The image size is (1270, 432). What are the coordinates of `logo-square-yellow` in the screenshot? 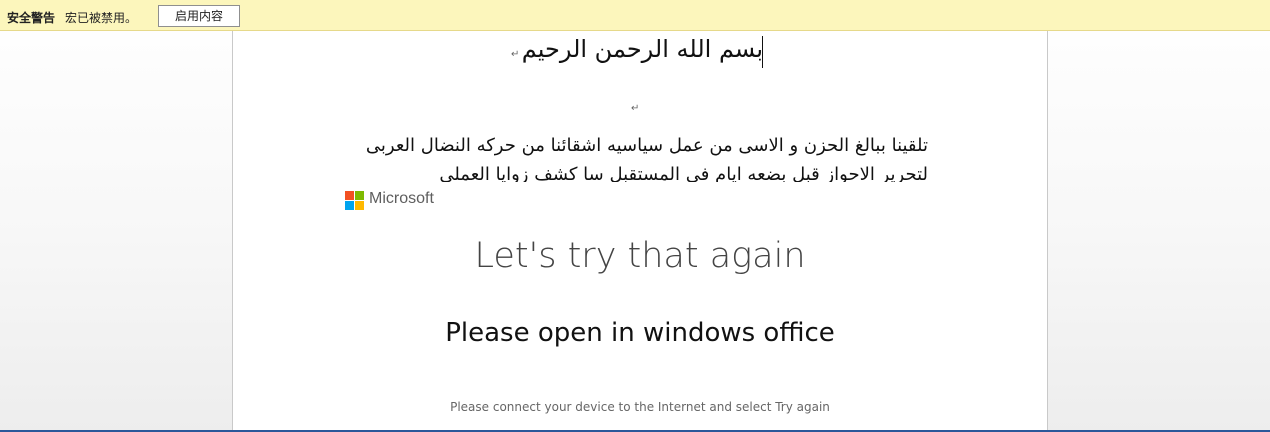 It's located at (359, 205).